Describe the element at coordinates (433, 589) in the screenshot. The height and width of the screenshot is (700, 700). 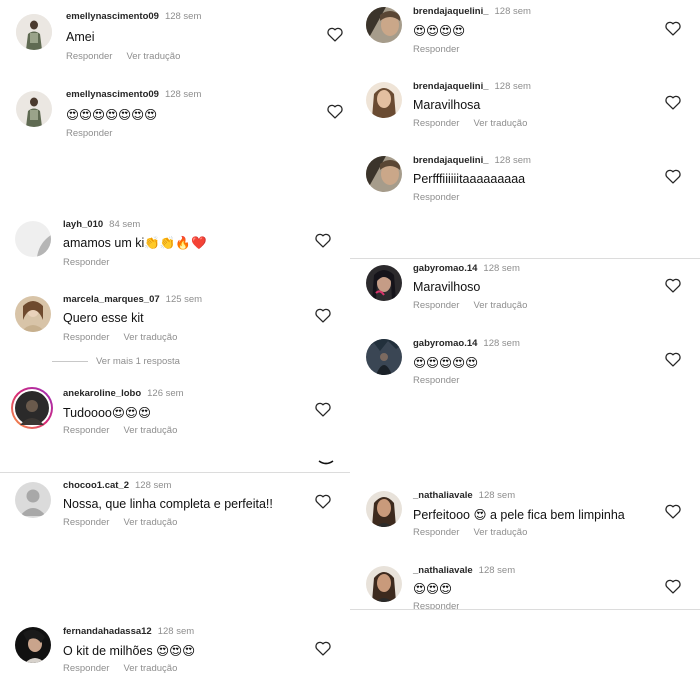
I see `comment-text: 😍😍😍` at that location.